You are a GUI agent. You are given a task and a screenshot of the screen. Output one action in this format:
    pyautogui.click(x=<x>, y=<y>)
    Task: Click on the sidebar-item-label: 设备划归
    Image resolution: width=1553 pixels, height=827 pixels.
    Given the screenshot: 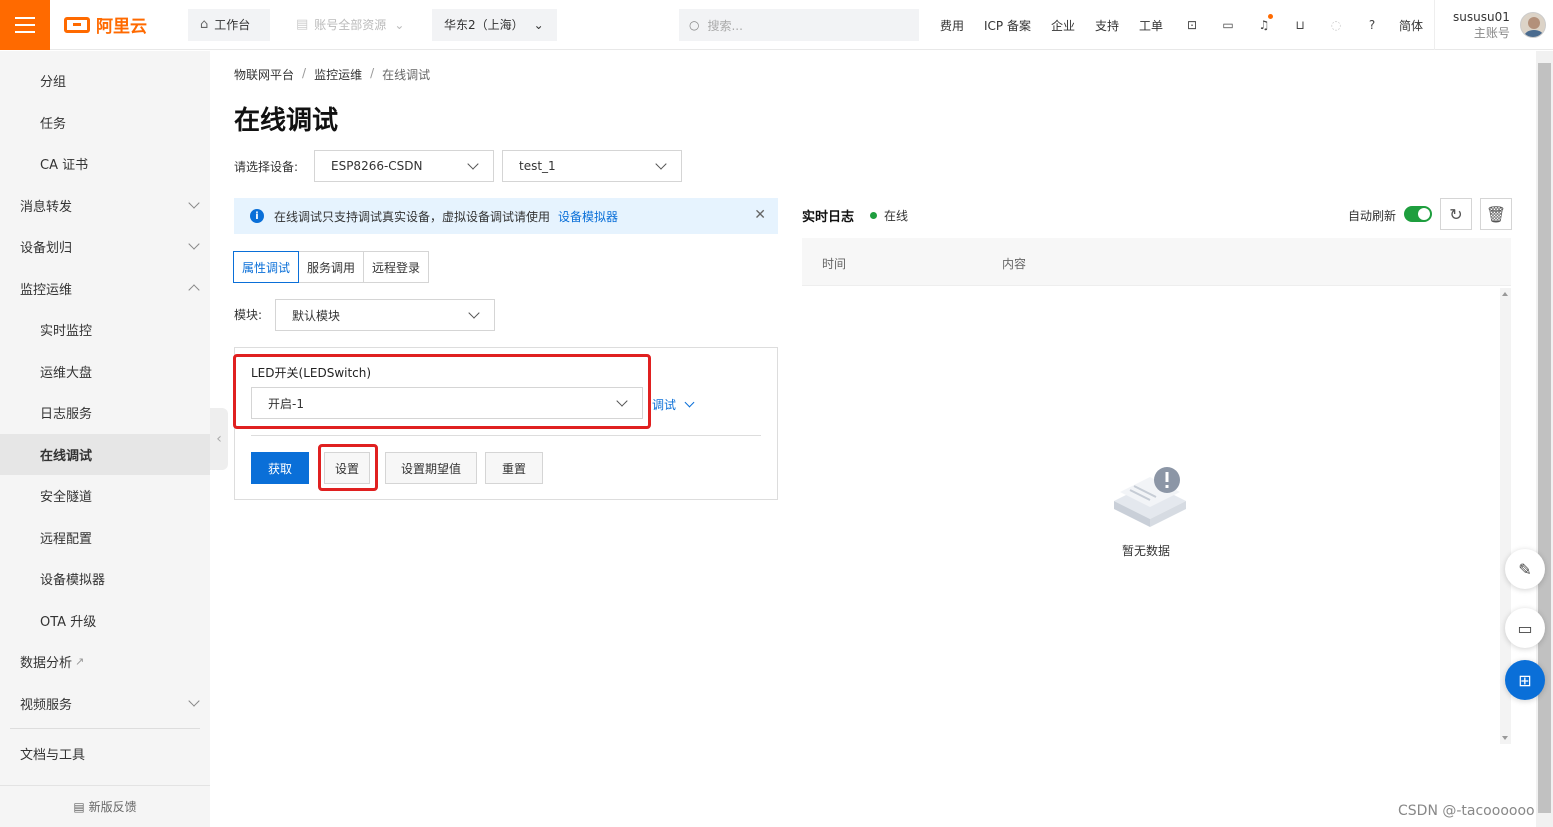 What is the action you would take?
    pyautogui.click(x=46, y=249)
    